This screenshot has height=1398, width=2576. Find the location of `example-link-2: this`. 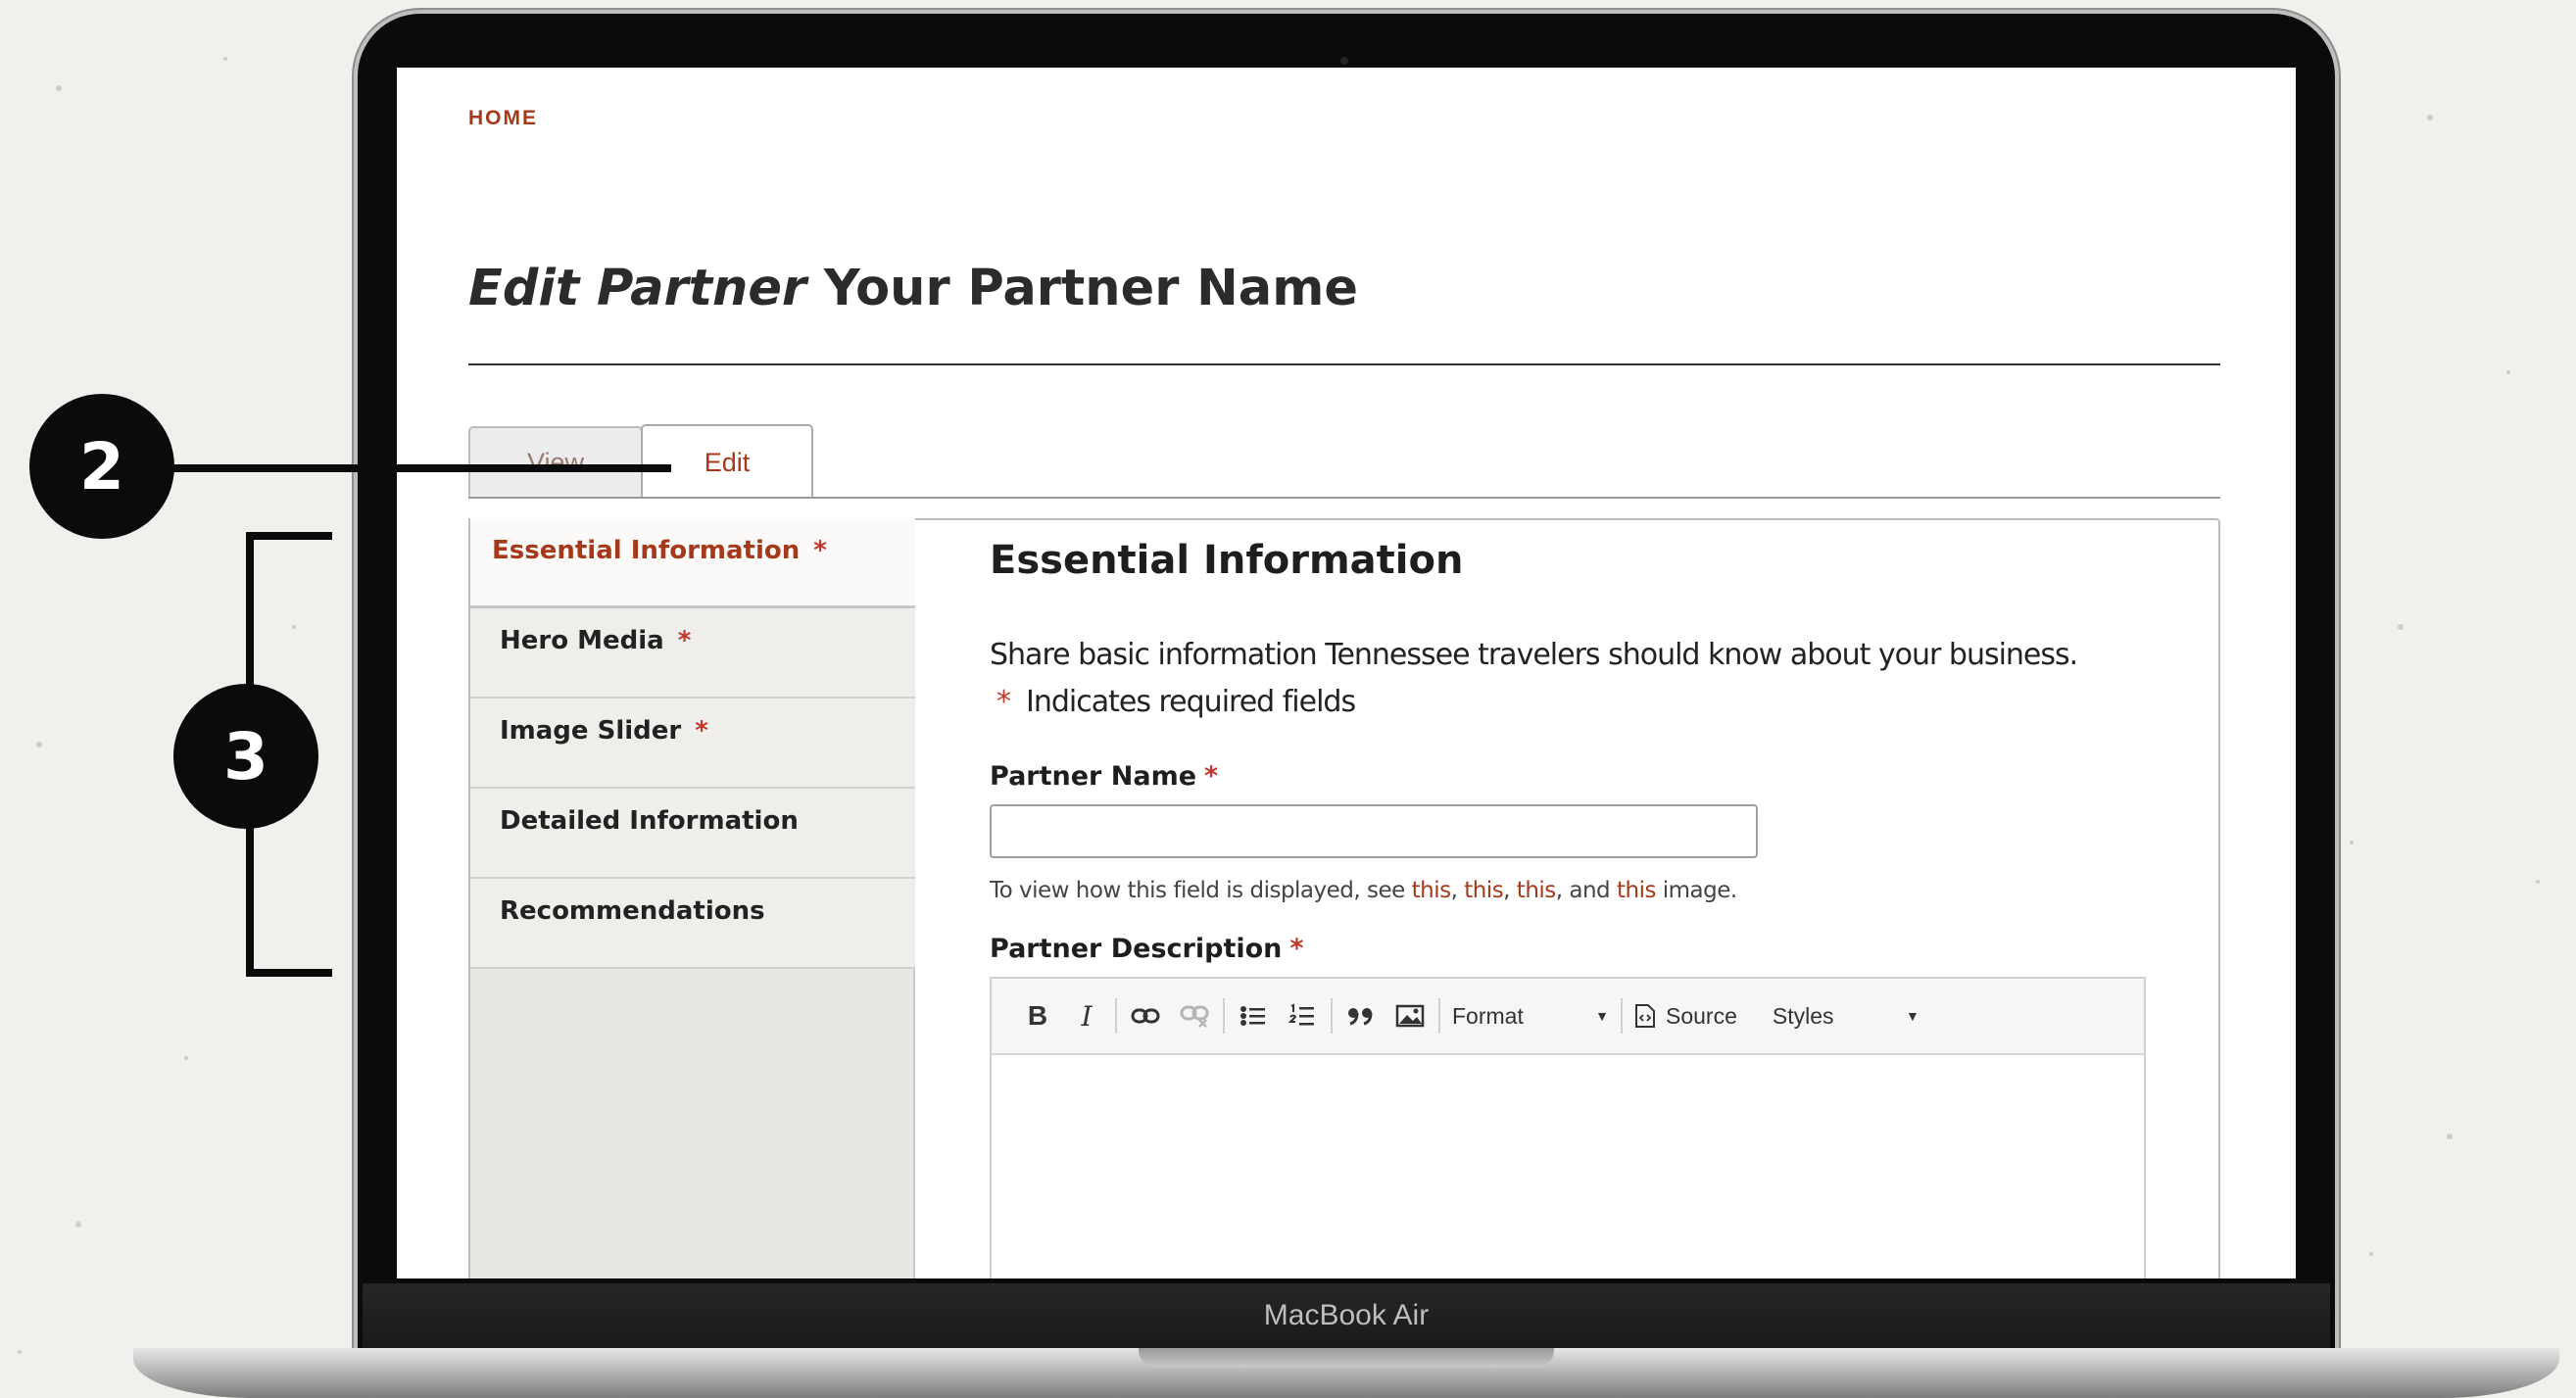

example-link-2: this is located at coordinates (1483, 891).